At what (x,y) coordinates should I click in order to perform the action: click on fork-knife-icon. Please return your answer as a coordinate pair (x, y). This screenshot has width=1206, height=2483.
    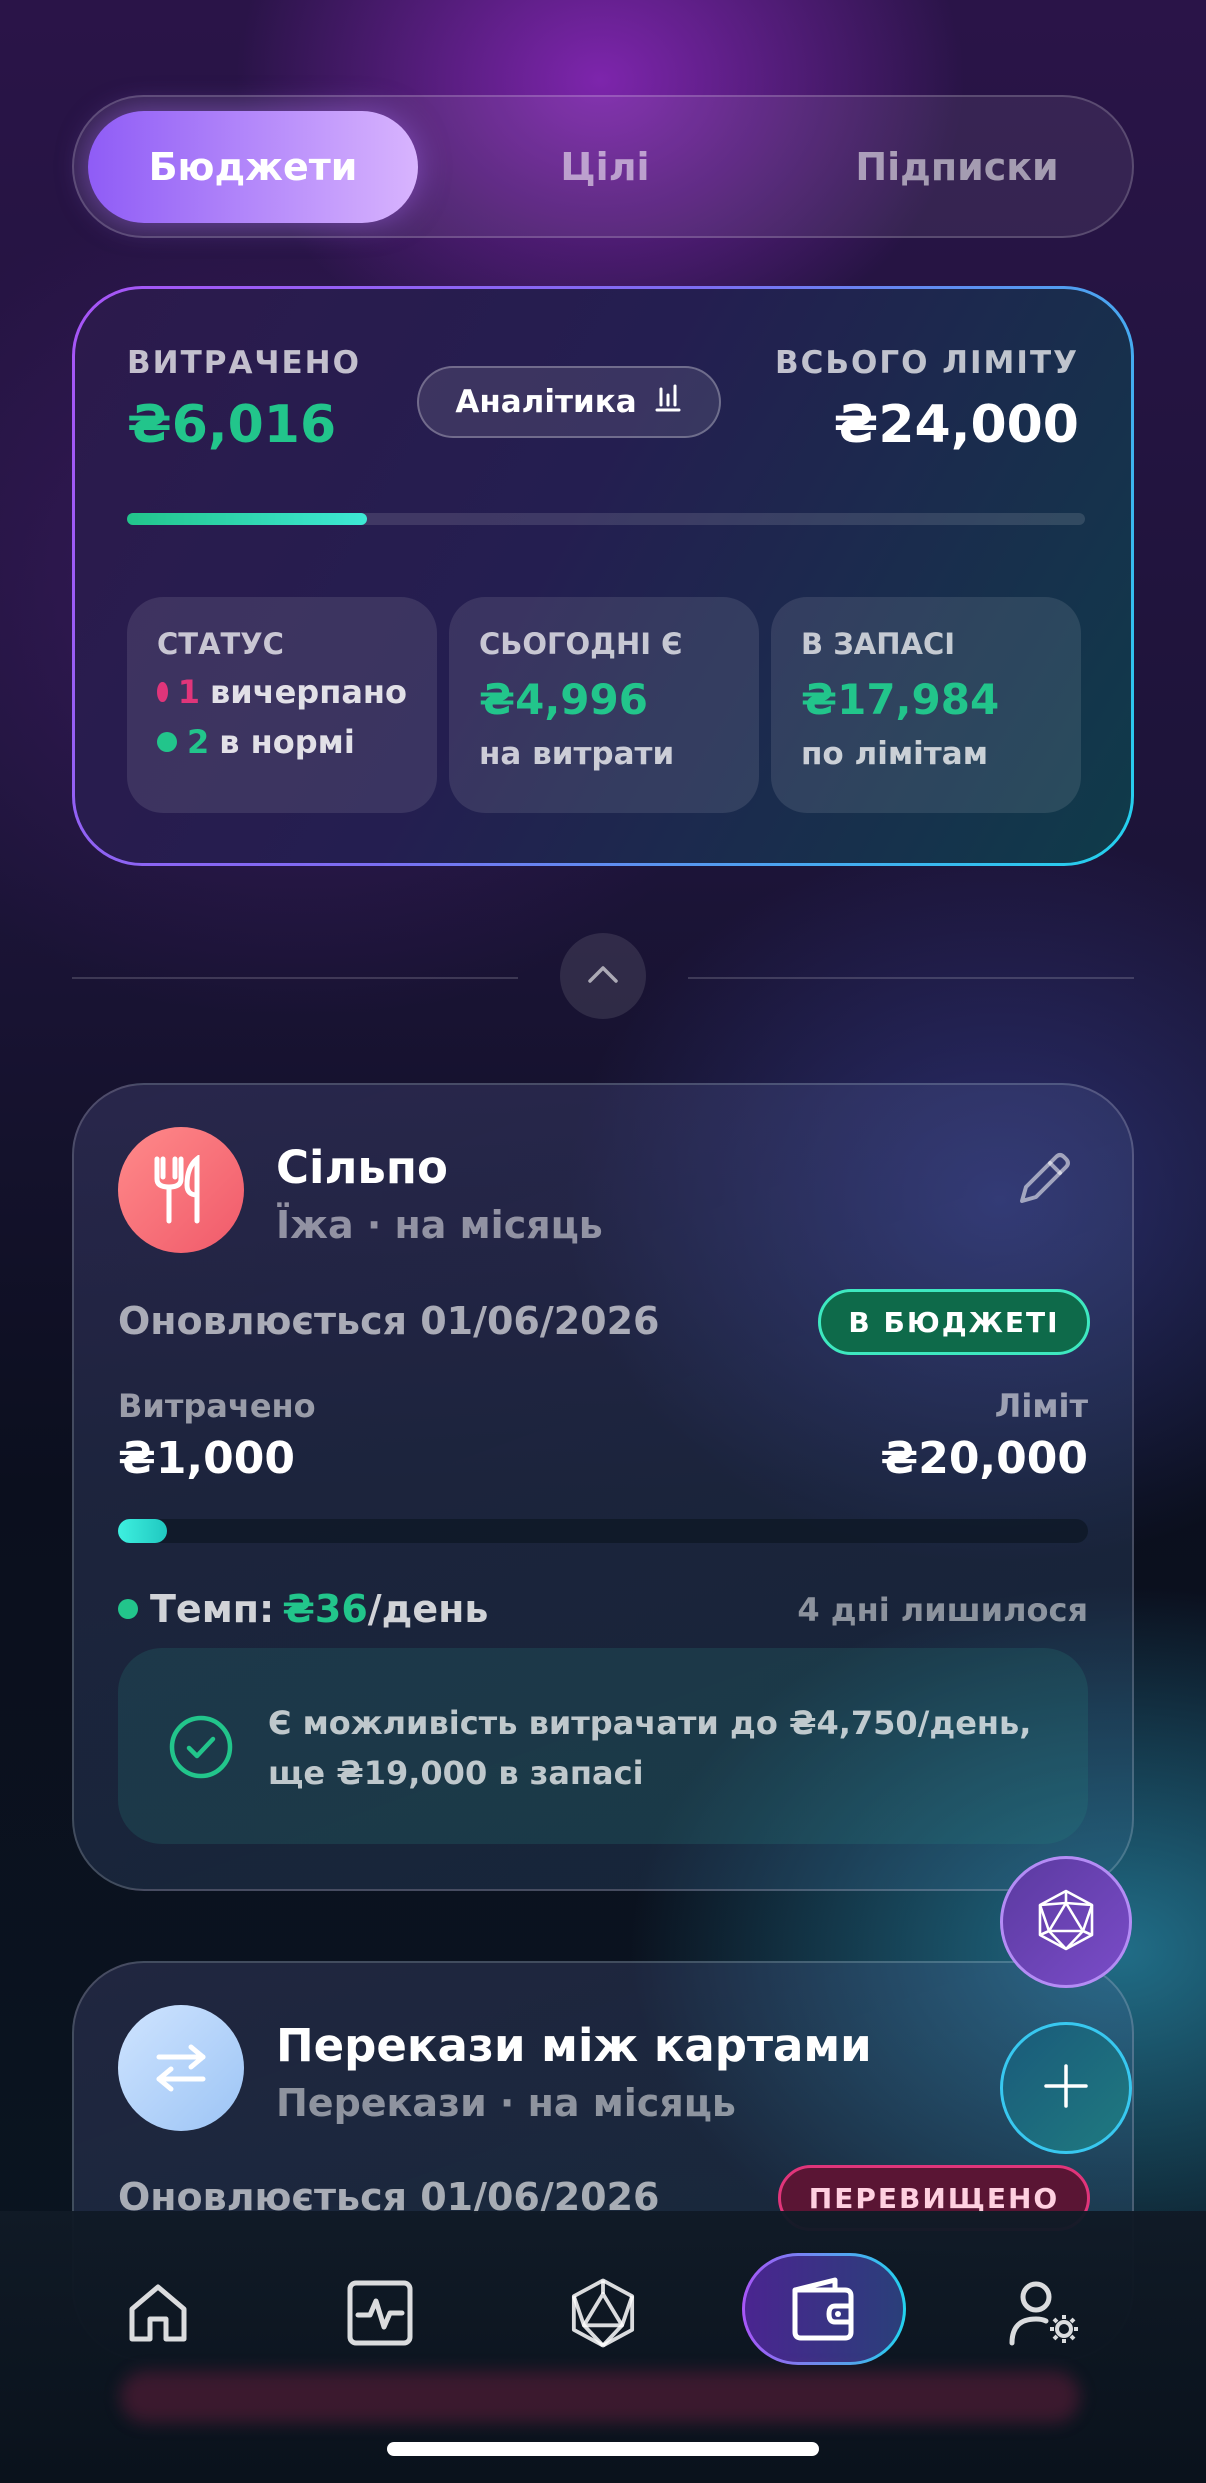
    Looking at the image, I should click on (181, 1190).